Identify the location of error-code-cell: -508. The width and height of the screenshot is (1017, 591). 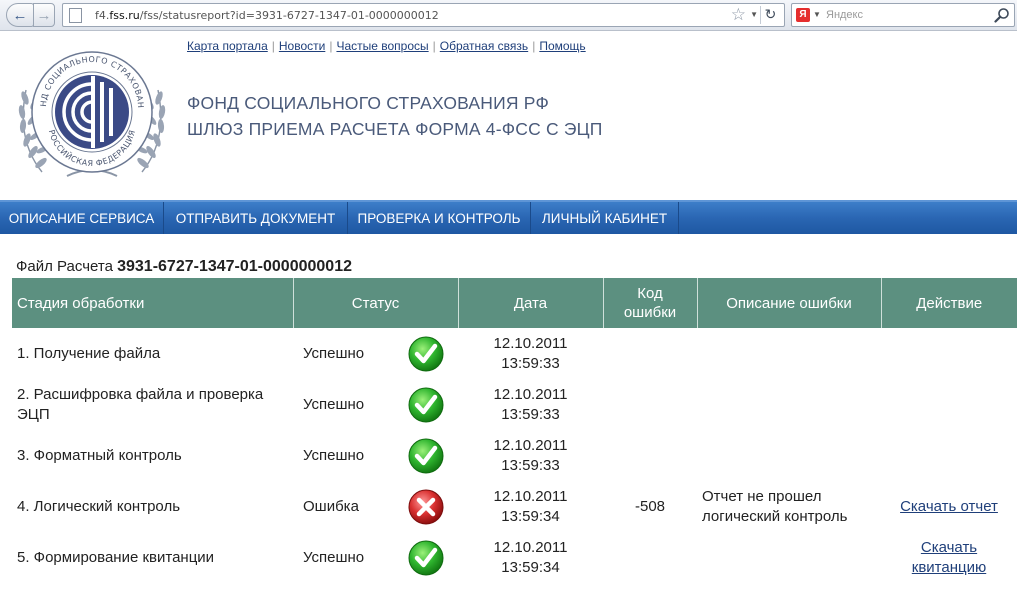
(650, 506).